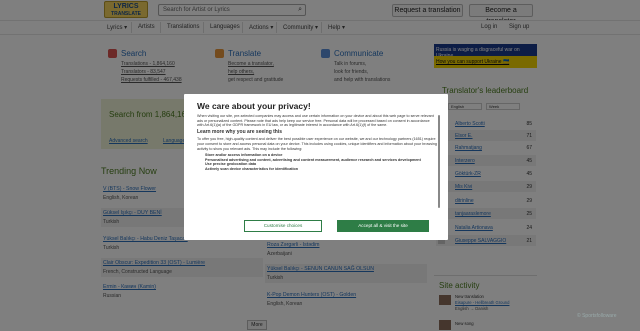  I want to click on learn-more-heading: Learn more why you are seeing this, so click(240, 131).